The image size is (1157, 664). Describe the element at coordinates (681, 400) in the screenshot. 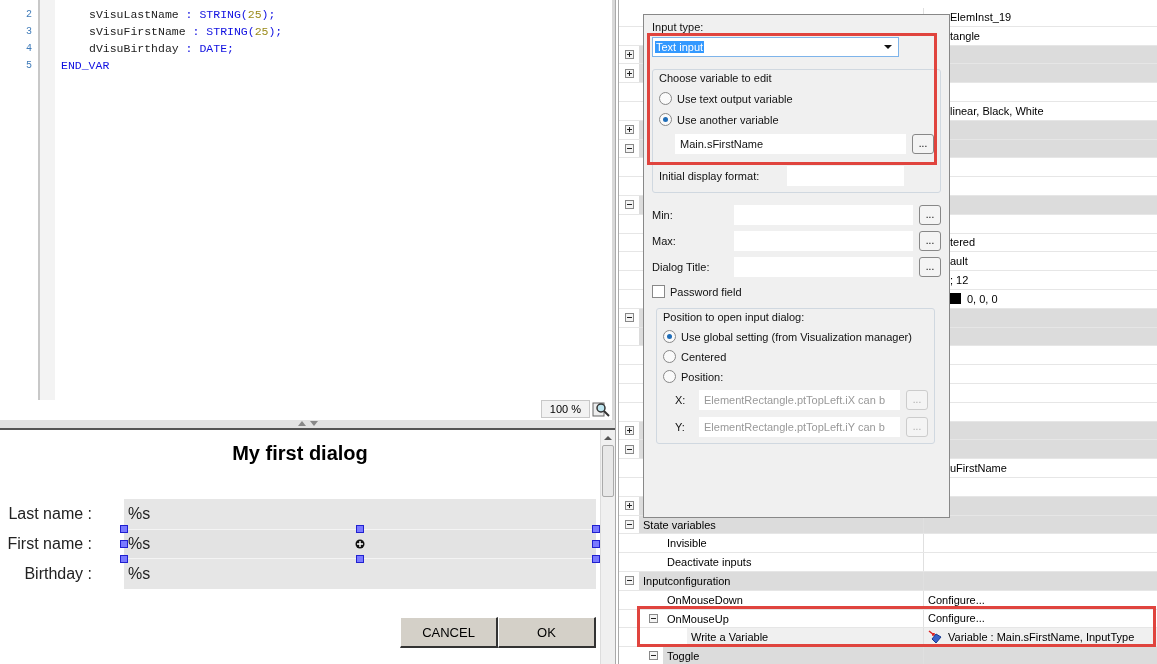

I see `field-label: X:` at that location.